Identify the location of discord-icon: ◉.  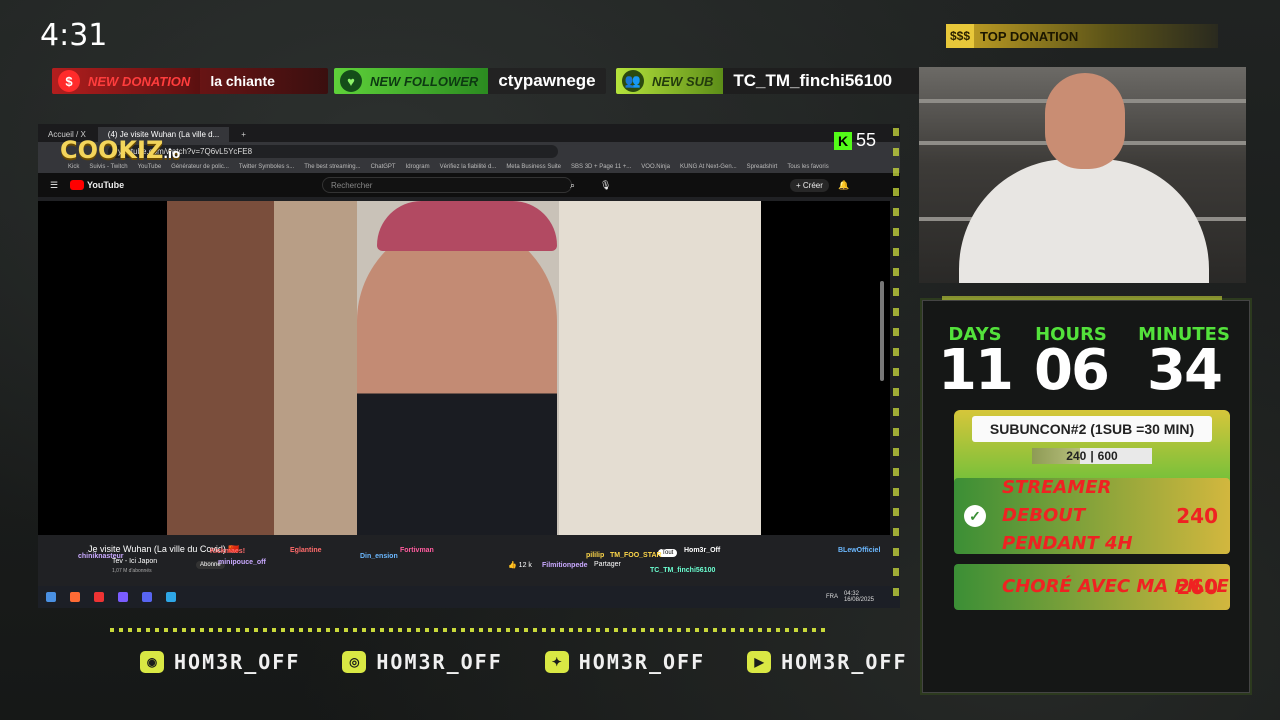
(152, 662).